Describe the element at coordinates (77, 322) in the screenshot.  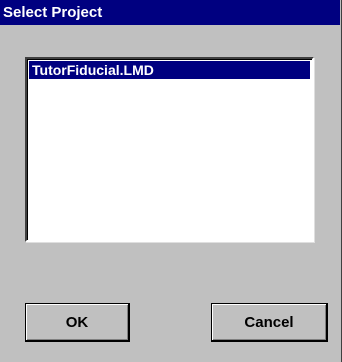
I see `ok-button: OK` at that location.